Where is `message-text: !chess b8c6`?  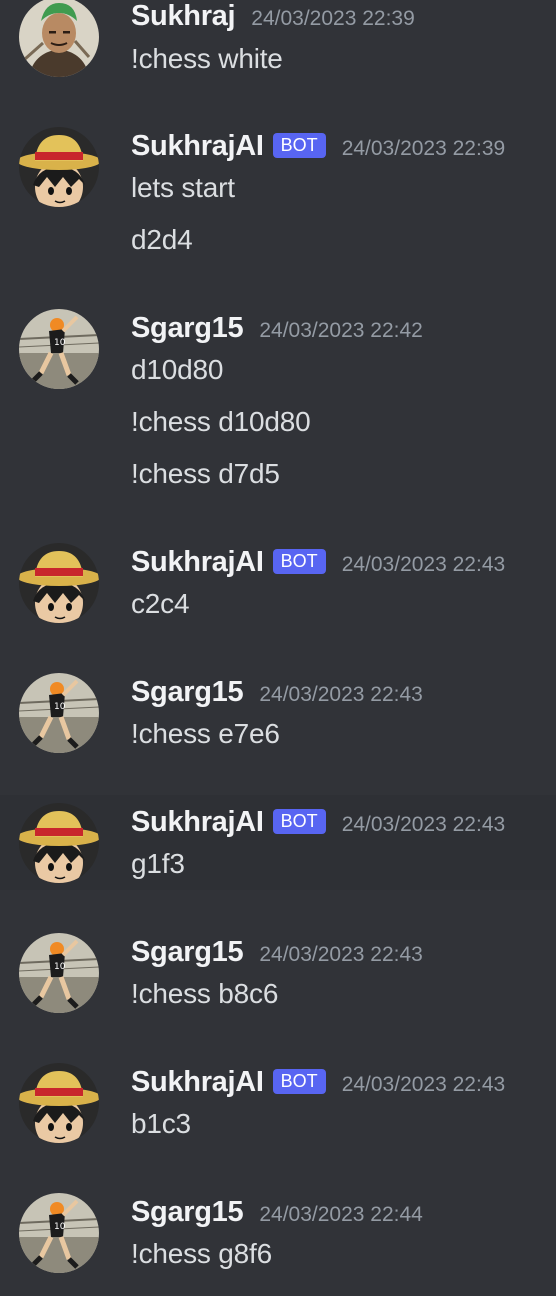
message-text: !chess b8c6 is located at coordinates (205, 993).